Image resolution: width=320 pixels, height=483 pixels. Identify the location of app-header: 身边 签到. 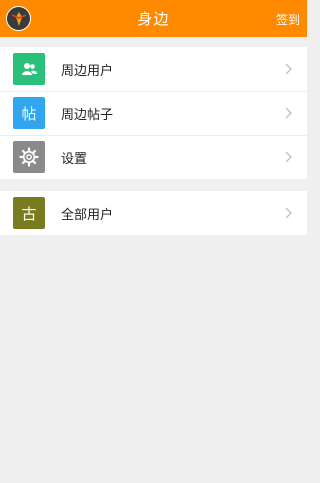
(153, 18).